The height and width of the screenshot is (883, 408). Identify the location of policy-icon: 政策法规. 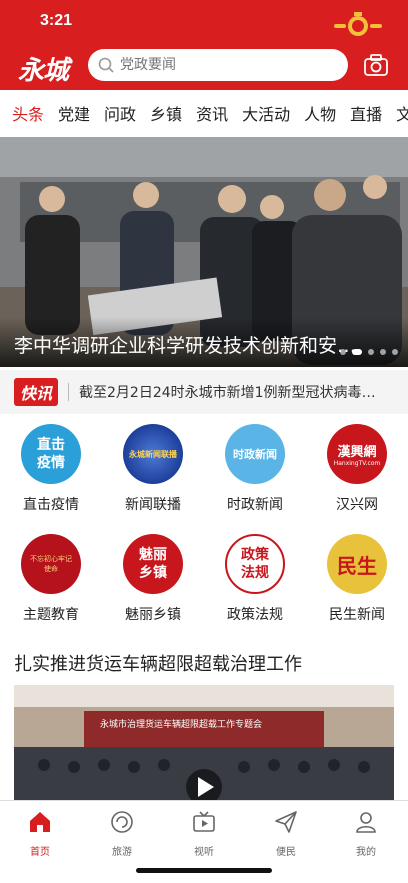
(255, 564).